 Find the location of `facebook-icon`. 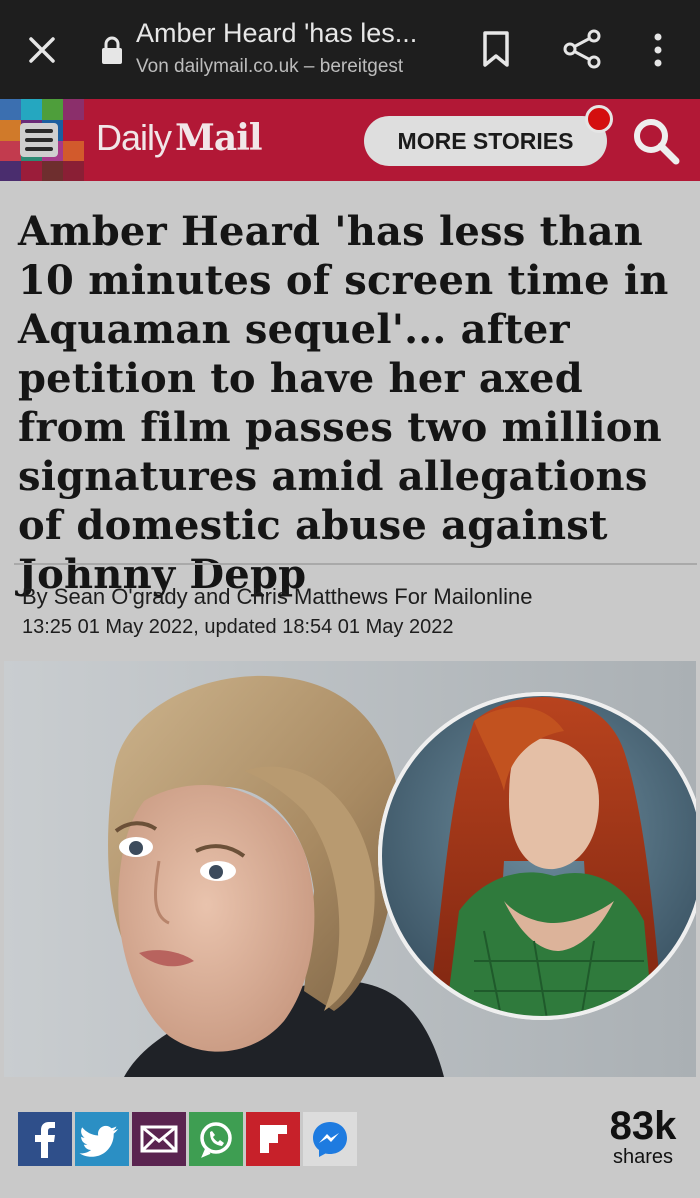

facebook-icon is located at coordinates (45, 1139).